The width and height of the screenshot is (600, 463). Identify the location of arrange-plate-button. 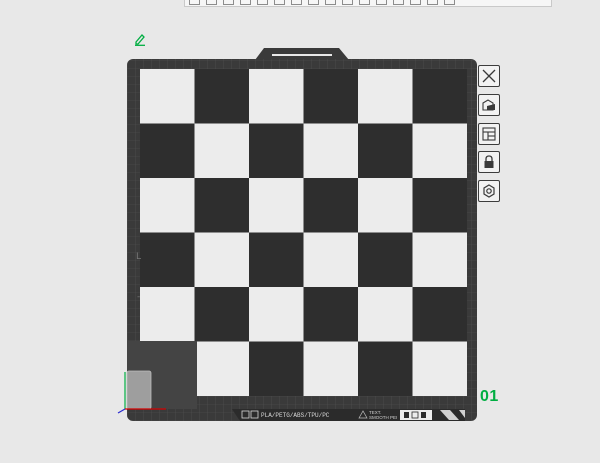
(489, 134).